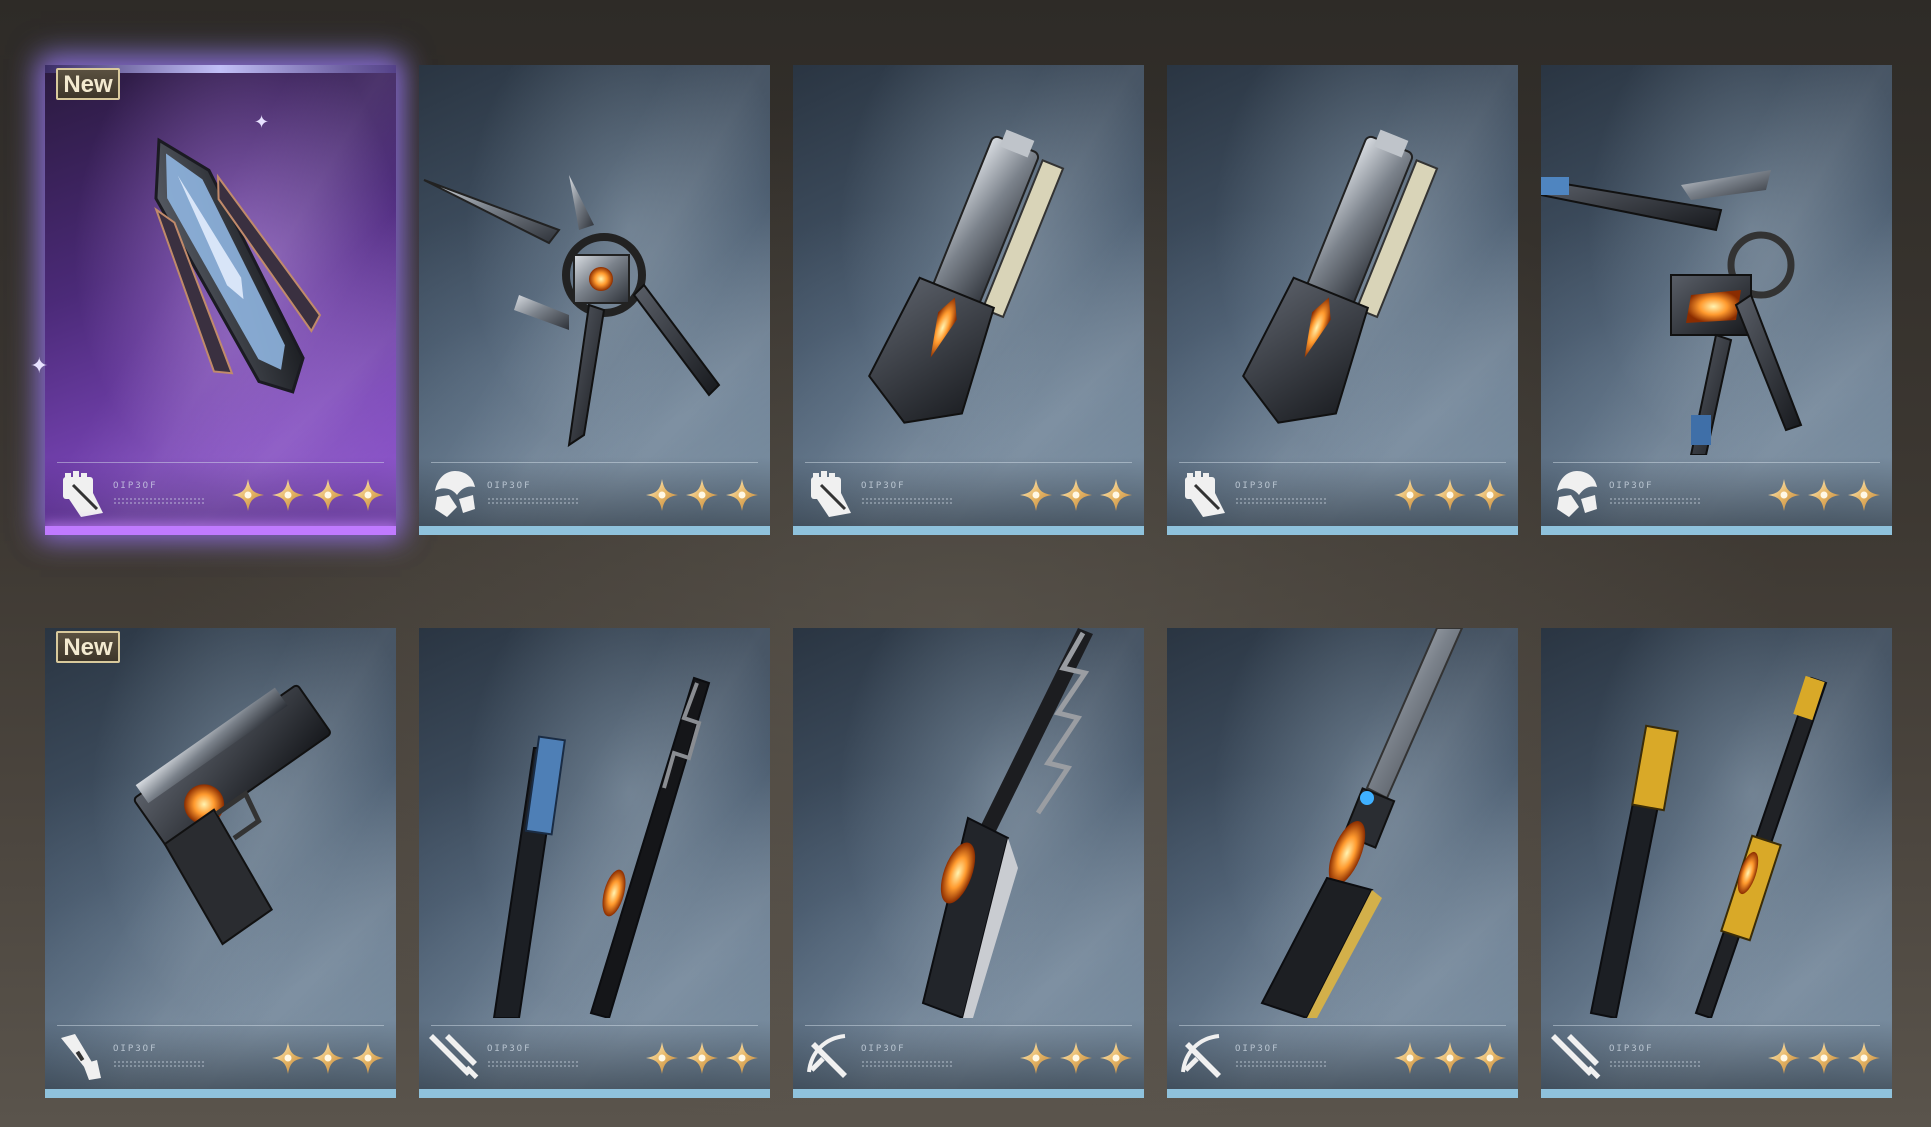  I want to click on weapon-art-gauntlet-b, so click(1340, 276).